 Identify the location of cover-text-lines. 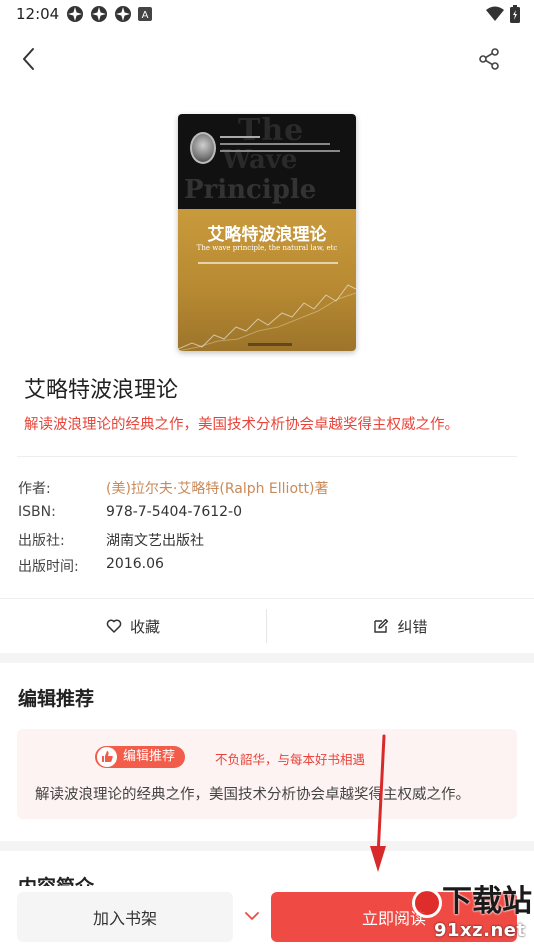
(282, 146).